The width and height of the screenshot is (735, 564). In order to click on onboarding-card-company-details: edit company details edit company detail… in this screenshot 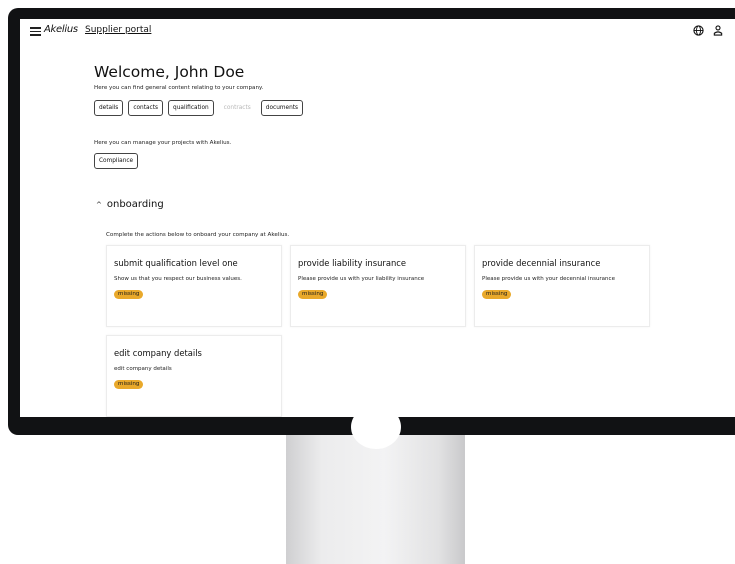, I will do `click(194, 376)`.